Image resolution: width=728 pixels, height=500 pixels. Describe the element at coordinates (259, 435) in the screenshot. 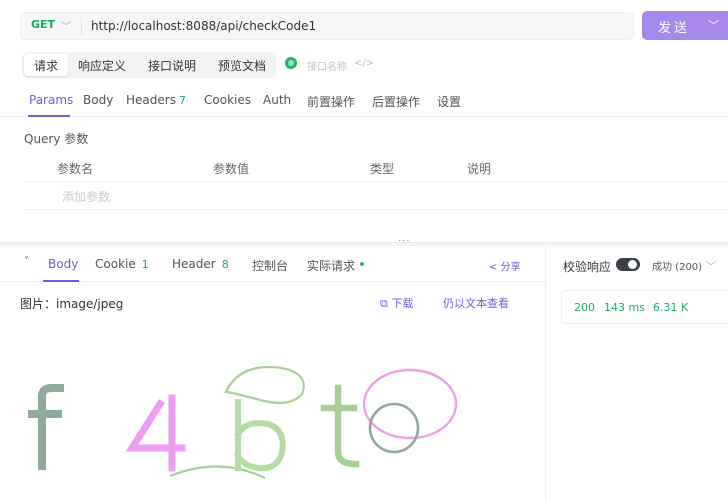

I see `captcha-glyph-b` at that location.